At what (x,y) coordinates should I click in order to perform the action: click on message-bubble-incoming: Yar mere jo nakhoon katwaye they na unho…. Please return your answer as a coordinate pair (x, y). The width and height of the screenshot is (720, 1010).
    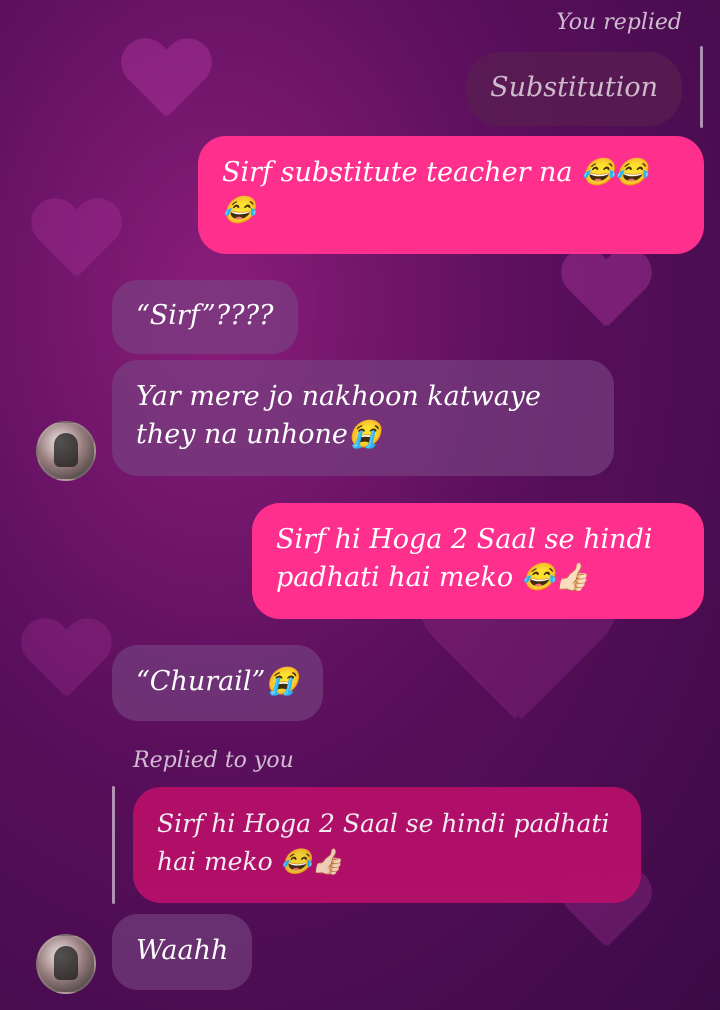
    Looking at the image, I should click on (363, 418).